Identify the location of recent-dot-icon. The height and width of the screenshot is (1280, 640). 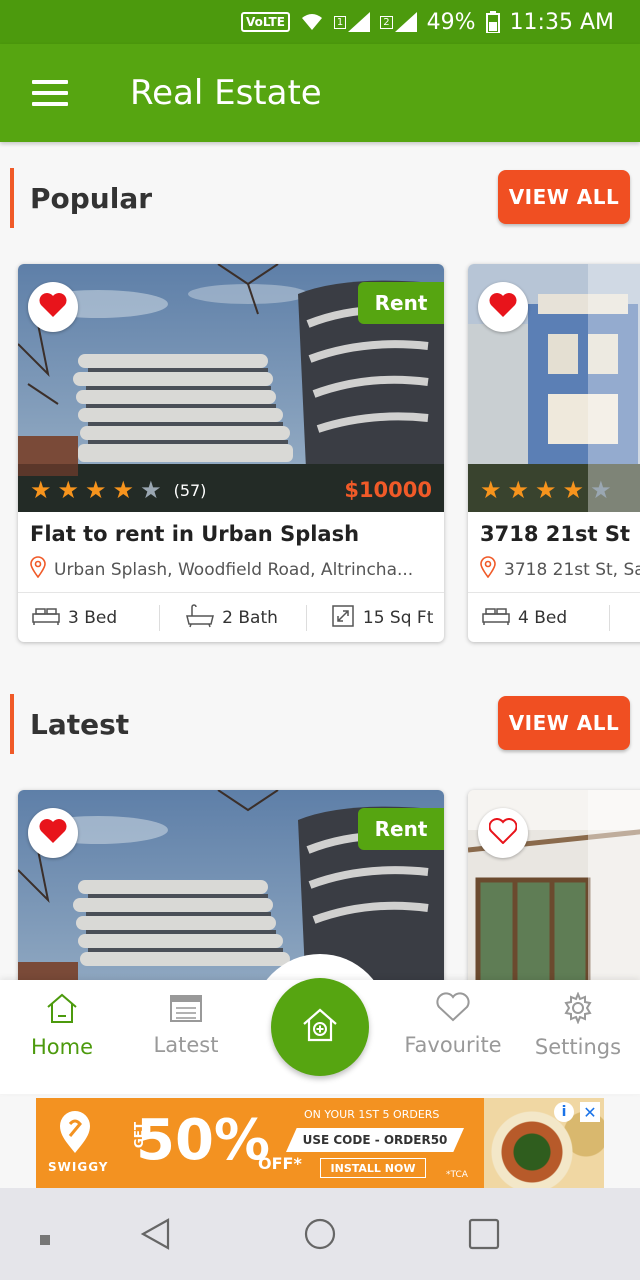
(45, 1239).